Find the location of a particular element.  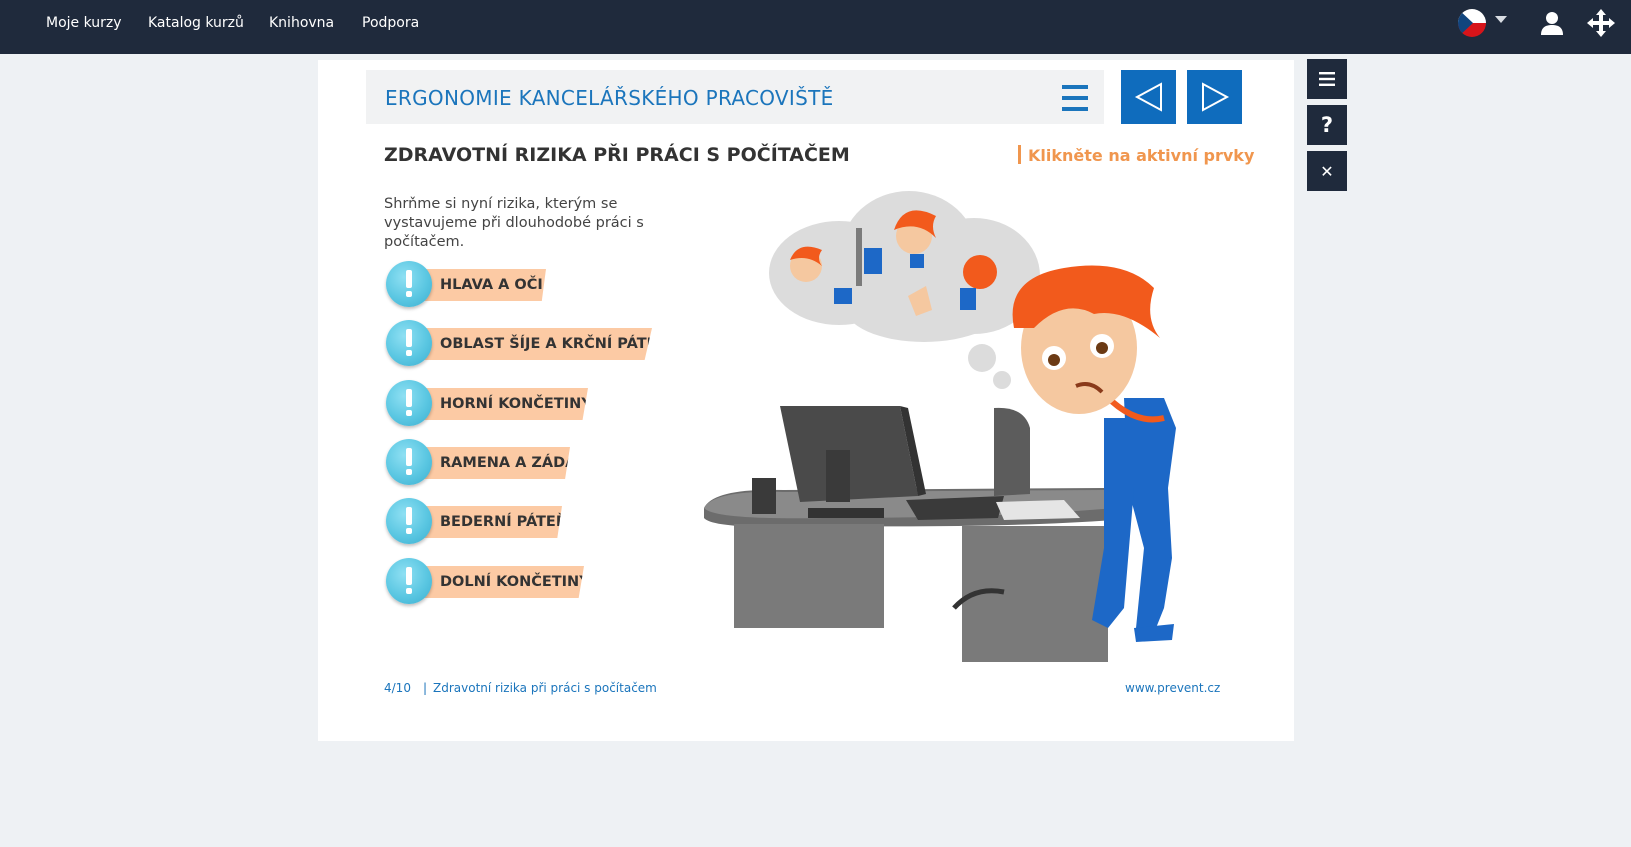

keyboard is located at coordinates (955, 508).